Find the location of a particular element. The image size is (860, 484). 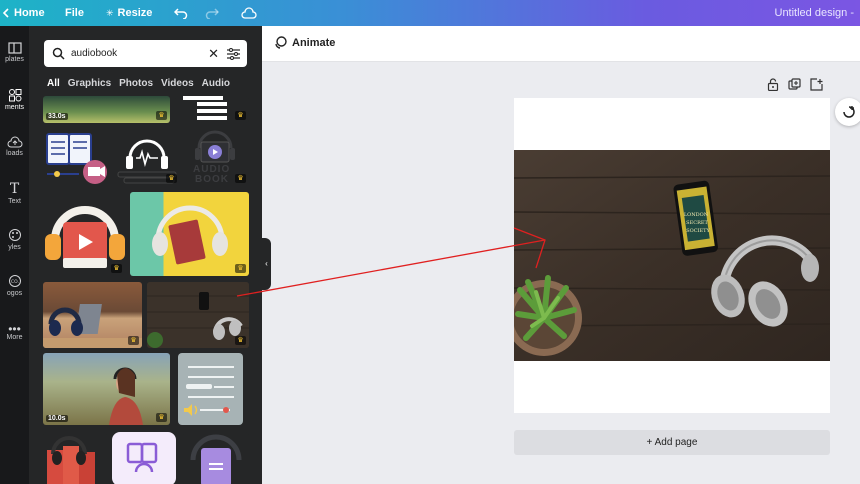

home-button: Home is located at coordinates (23, 13).